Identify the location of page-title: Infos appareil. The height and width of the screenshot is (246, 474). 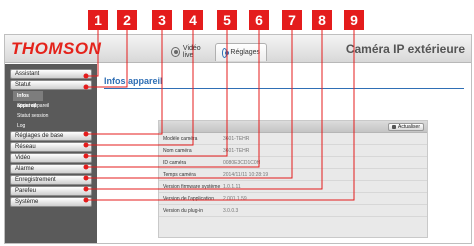
(133, 81).